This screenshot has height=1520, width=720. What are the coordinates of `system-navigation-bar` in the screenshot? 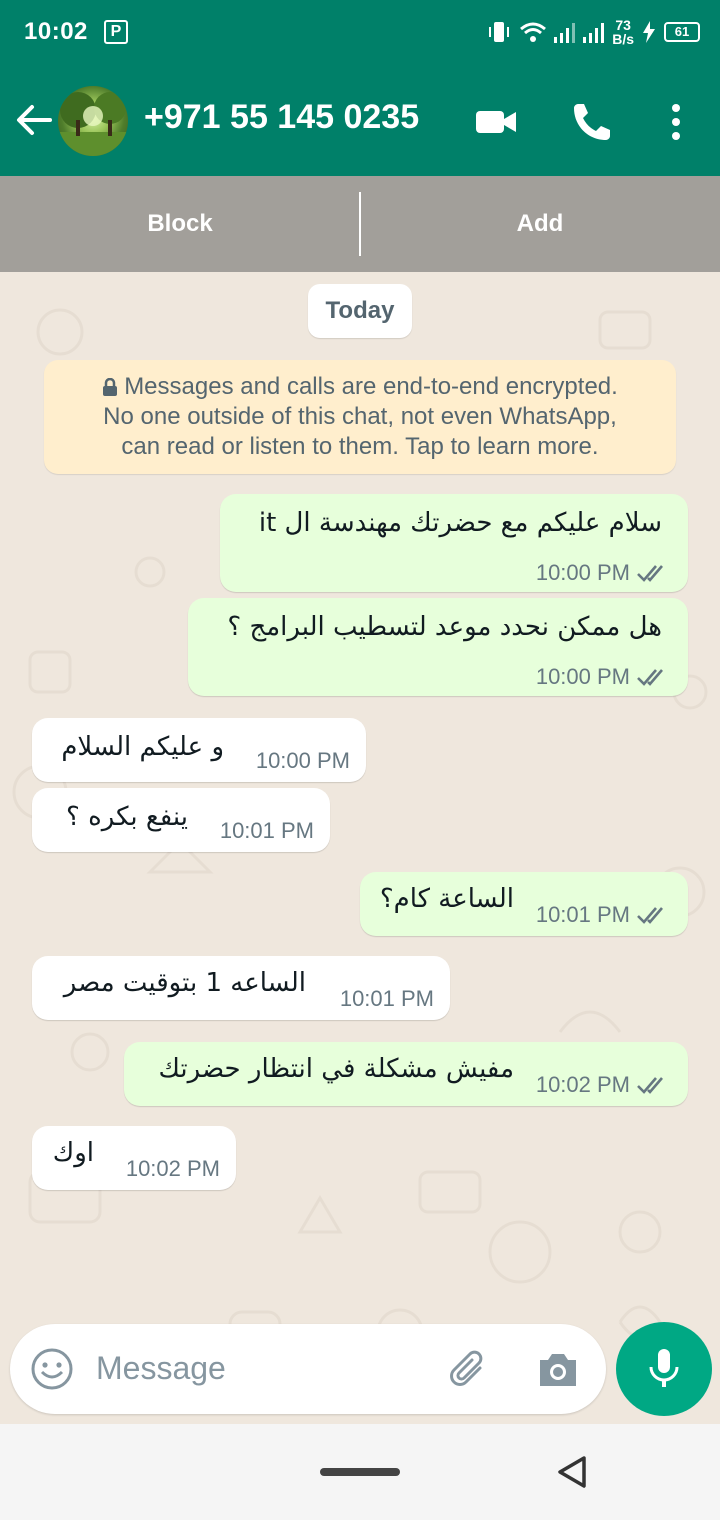 It's located at (360, 1472).